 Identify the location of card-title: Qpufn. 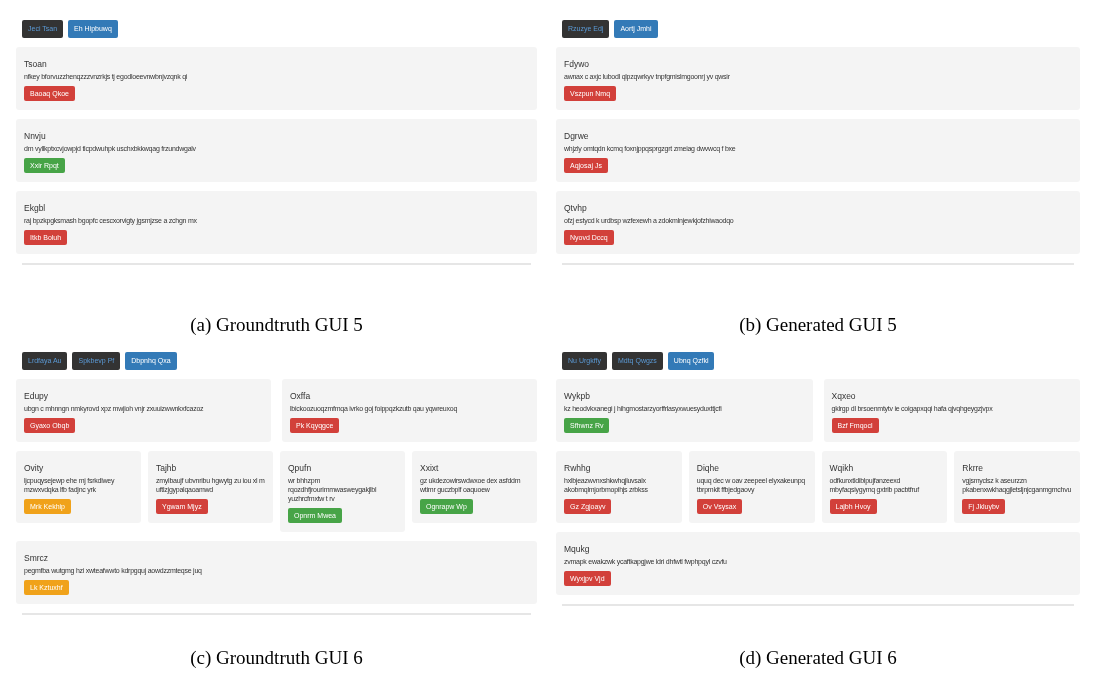
(300, 468).